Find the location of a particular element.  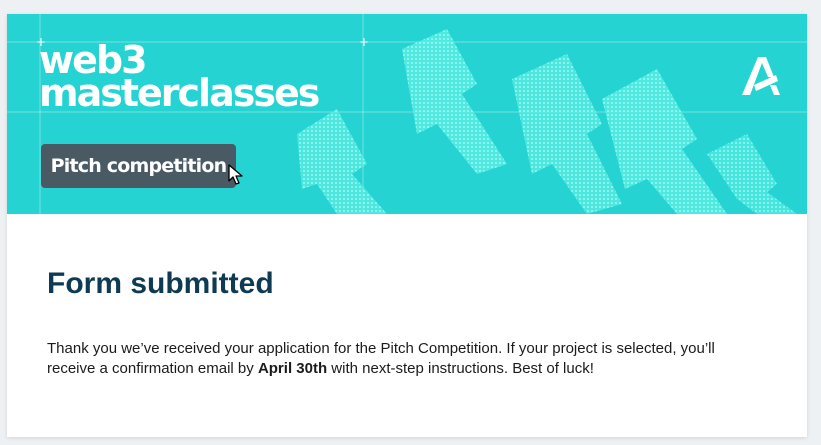

brand-wordmark: web3 masterclasses is located at coordinates (179, 76).